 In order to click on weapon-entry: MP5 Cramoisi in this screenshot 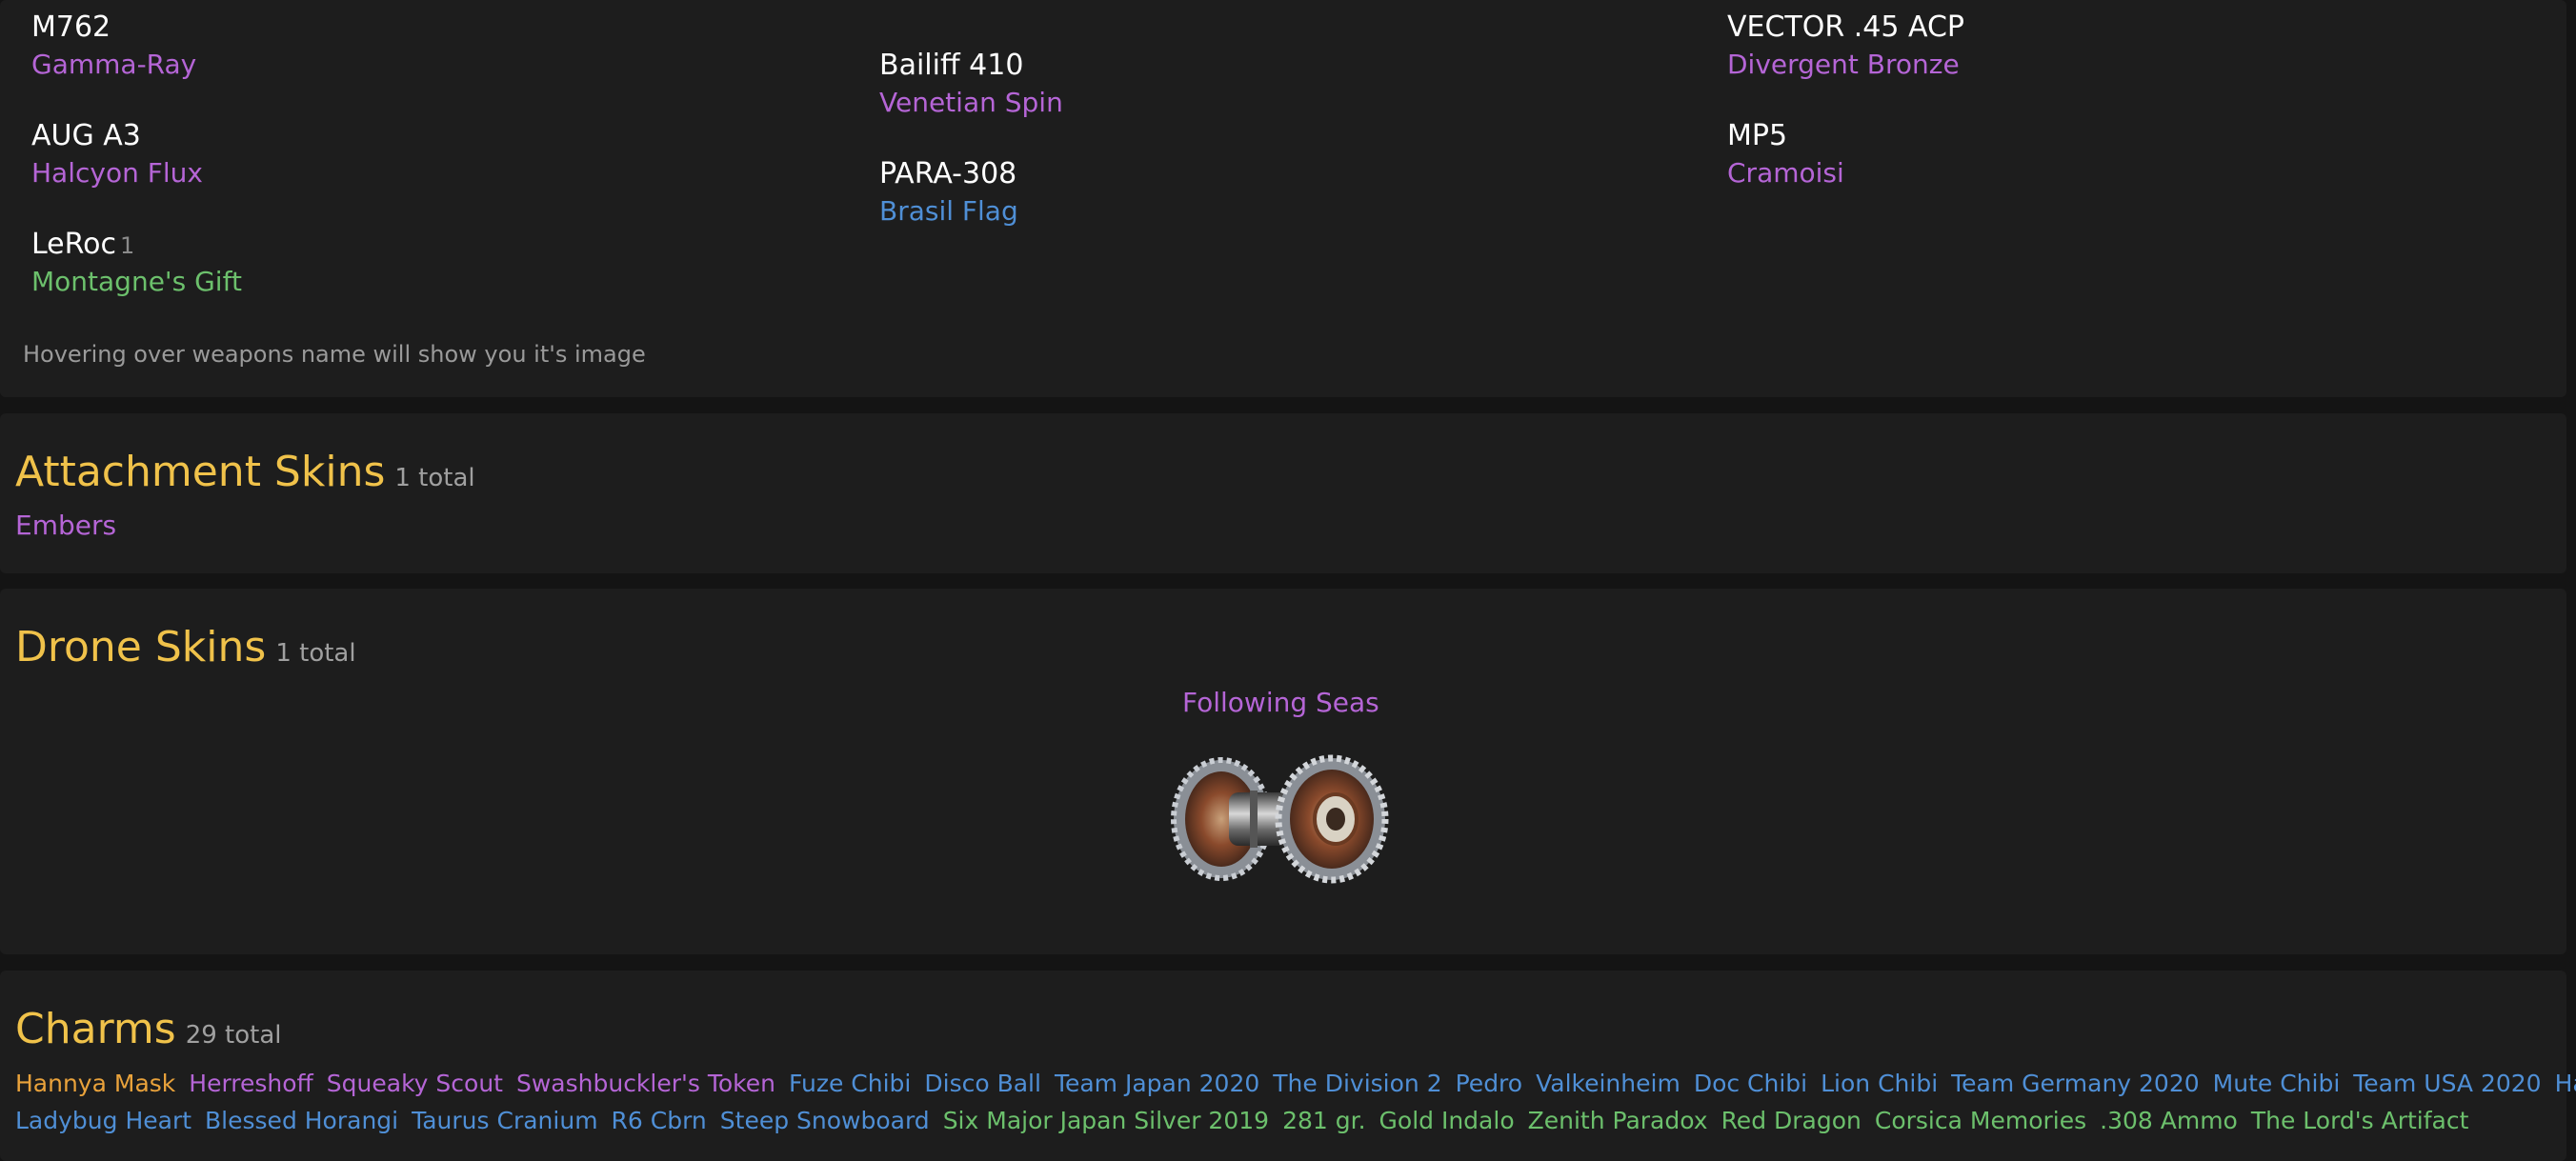, I will do `click(1786, 154)`.